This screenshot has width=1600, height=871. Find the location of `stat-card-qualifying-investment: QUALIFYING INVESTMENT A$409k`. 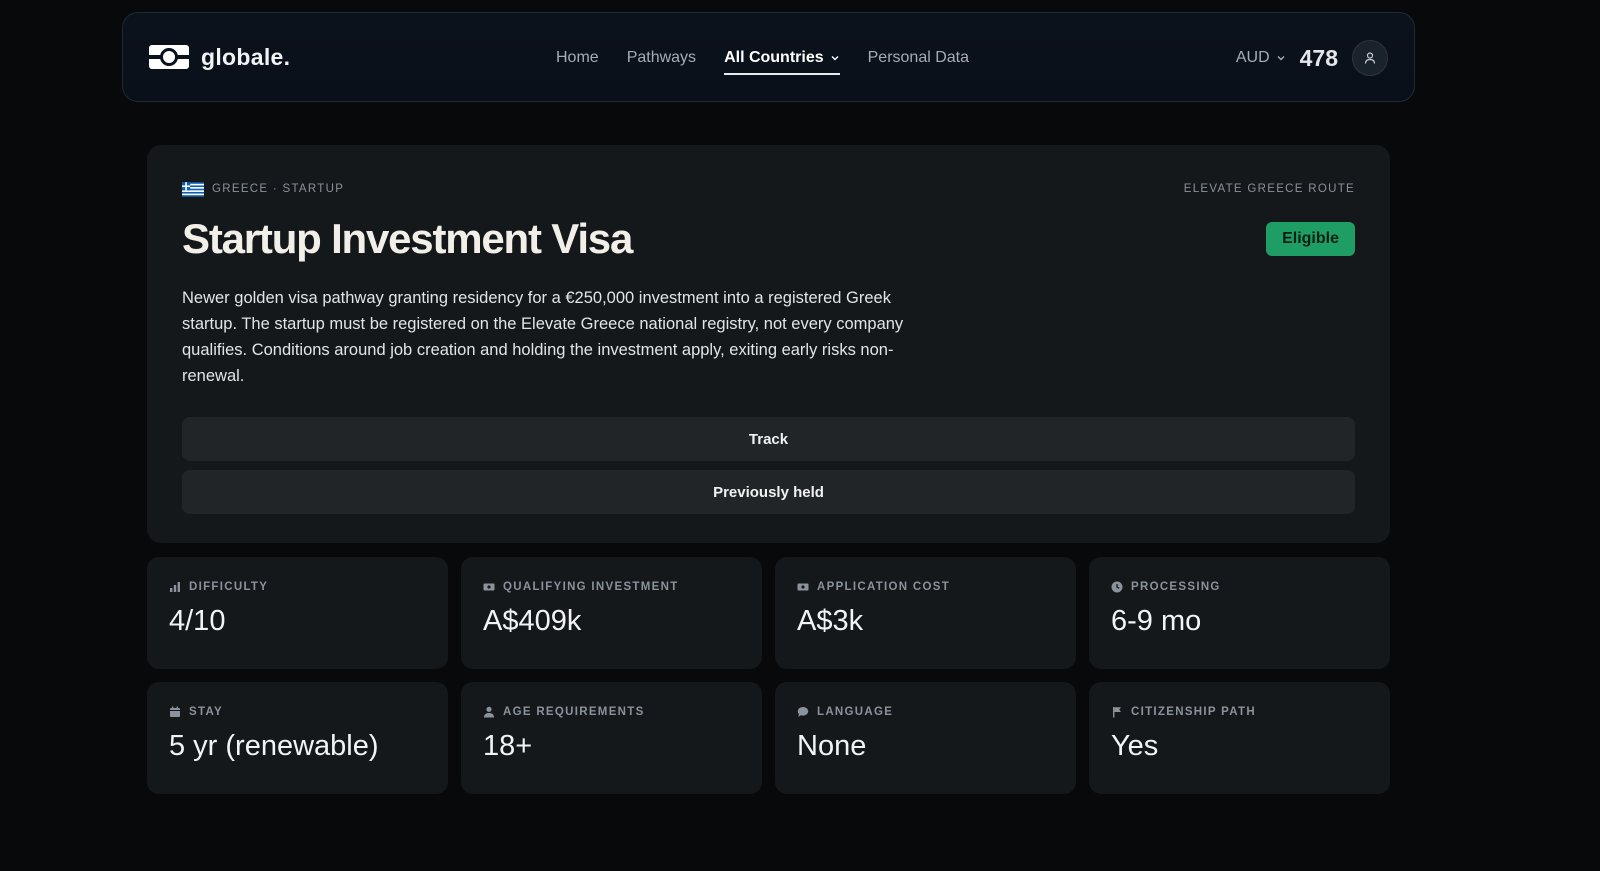

stat-card-qualifying-investment: QUALIFYING INVESTMENT A$409k is located at coordinates (611, 613).